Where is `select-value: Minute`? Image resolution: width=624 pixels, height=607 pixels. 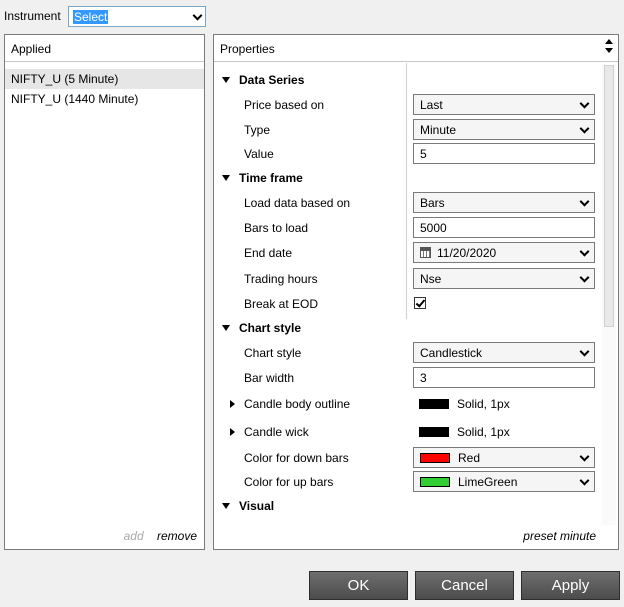
select-value: Minute is located at coordinates (438, 129).